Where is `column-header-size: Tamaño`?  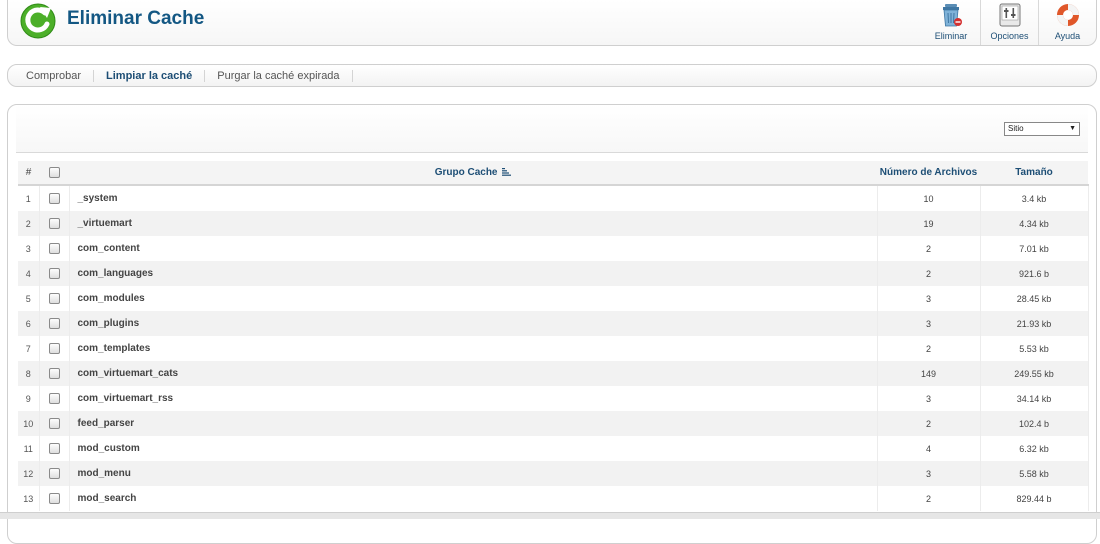 column-header-size: Tamaño is located at coordinates (1034, 173).